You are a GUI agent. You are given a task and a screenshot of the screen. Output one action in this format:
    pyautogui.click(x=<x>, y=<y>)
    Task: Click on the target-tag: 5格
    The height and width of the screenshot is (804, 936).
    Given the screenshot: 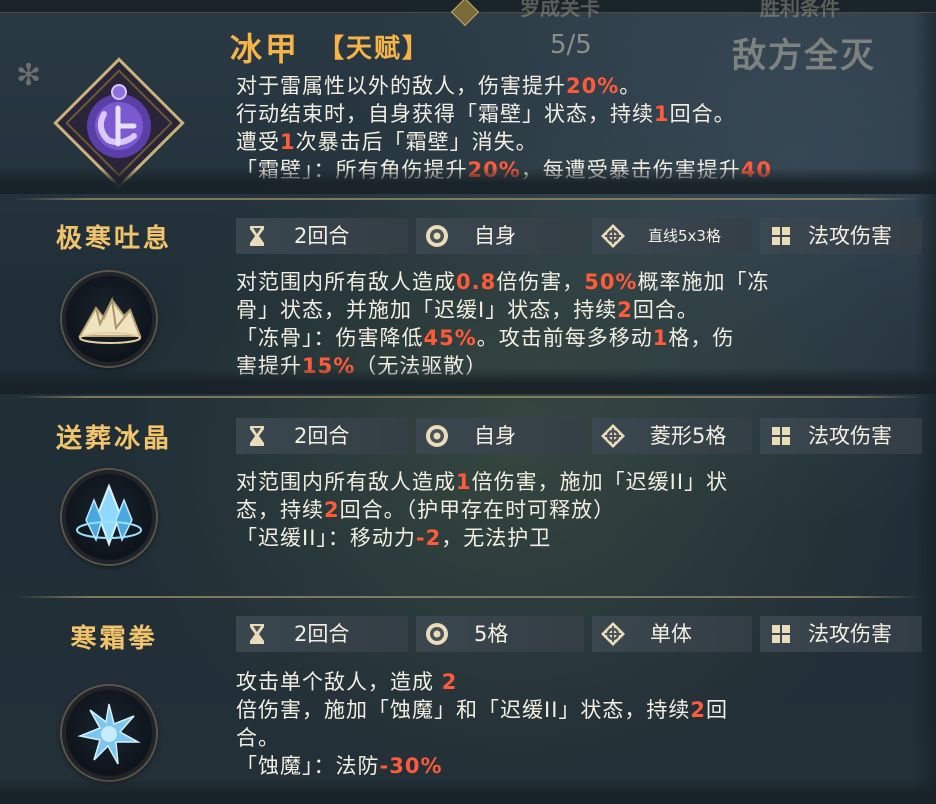 What is the action you would take?
    pyautogui.click(x=500, y=634)
    